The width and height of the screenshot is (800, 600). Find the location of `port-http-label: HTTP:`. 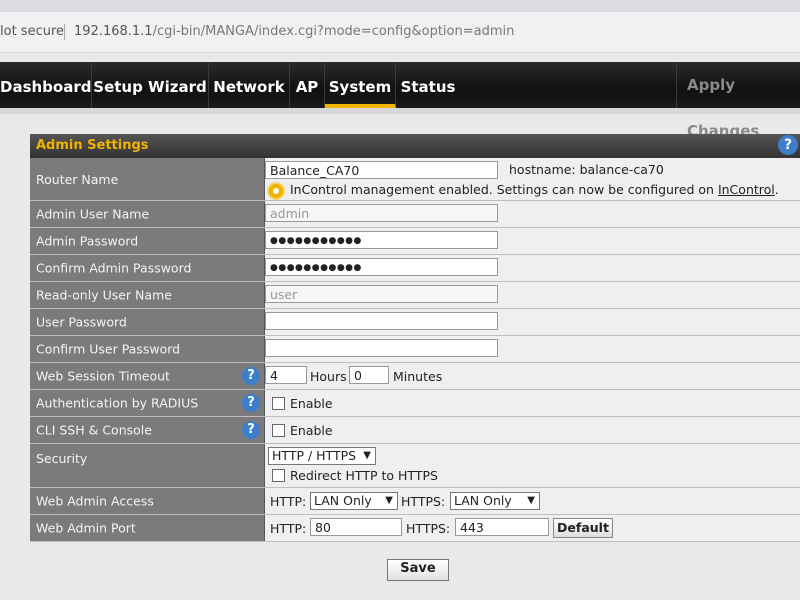

port-http-label: HTTP: is located at coordinates (288, 528).